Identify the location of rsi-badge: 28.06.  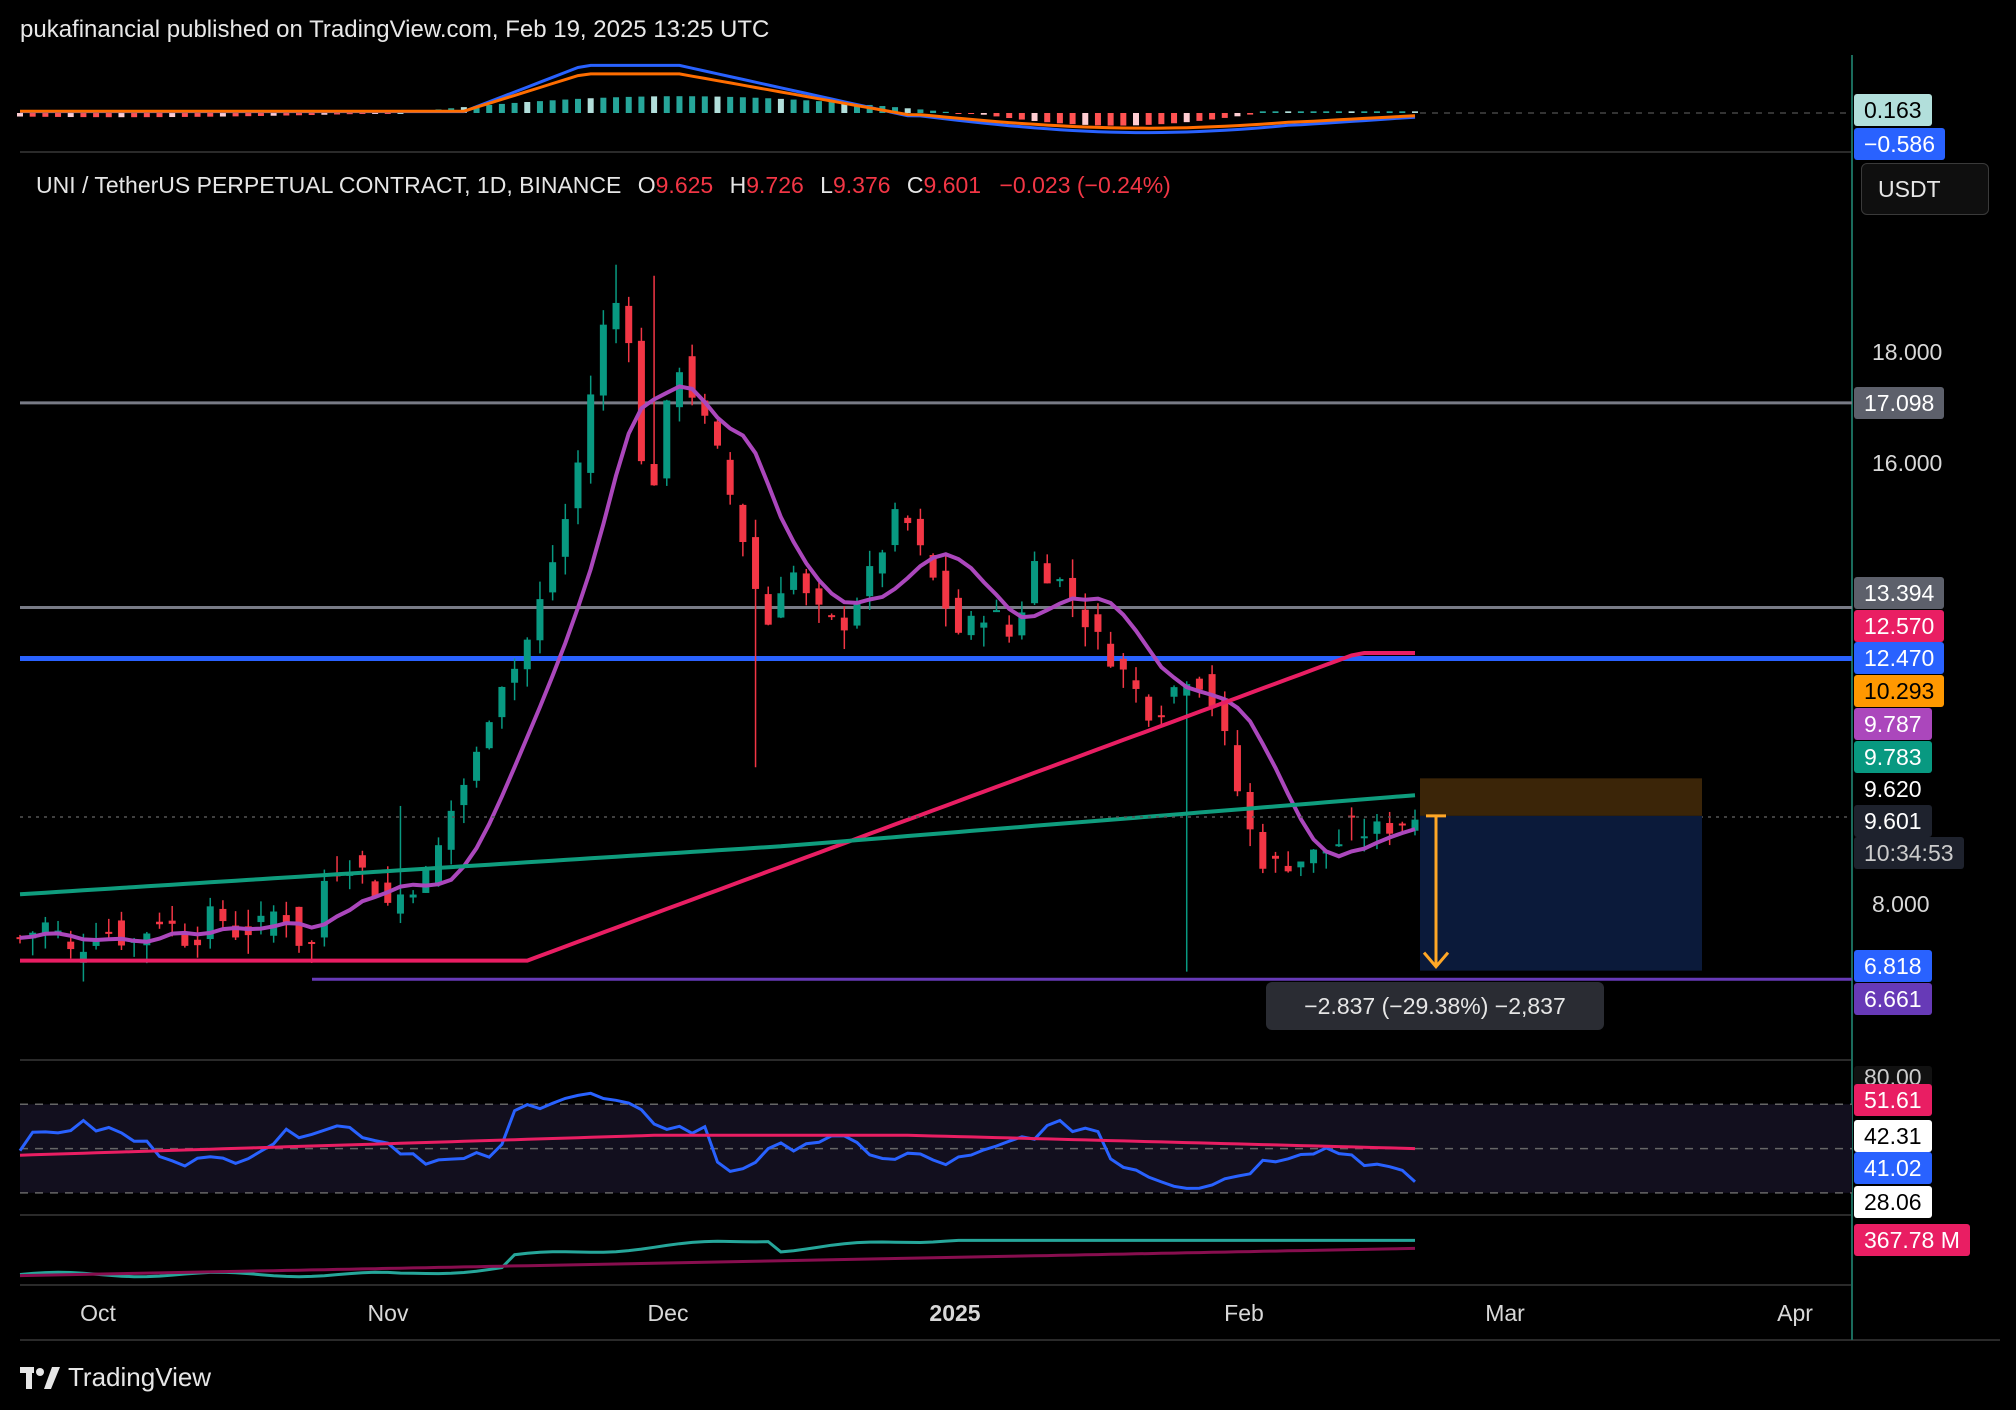
(1893, 1202).